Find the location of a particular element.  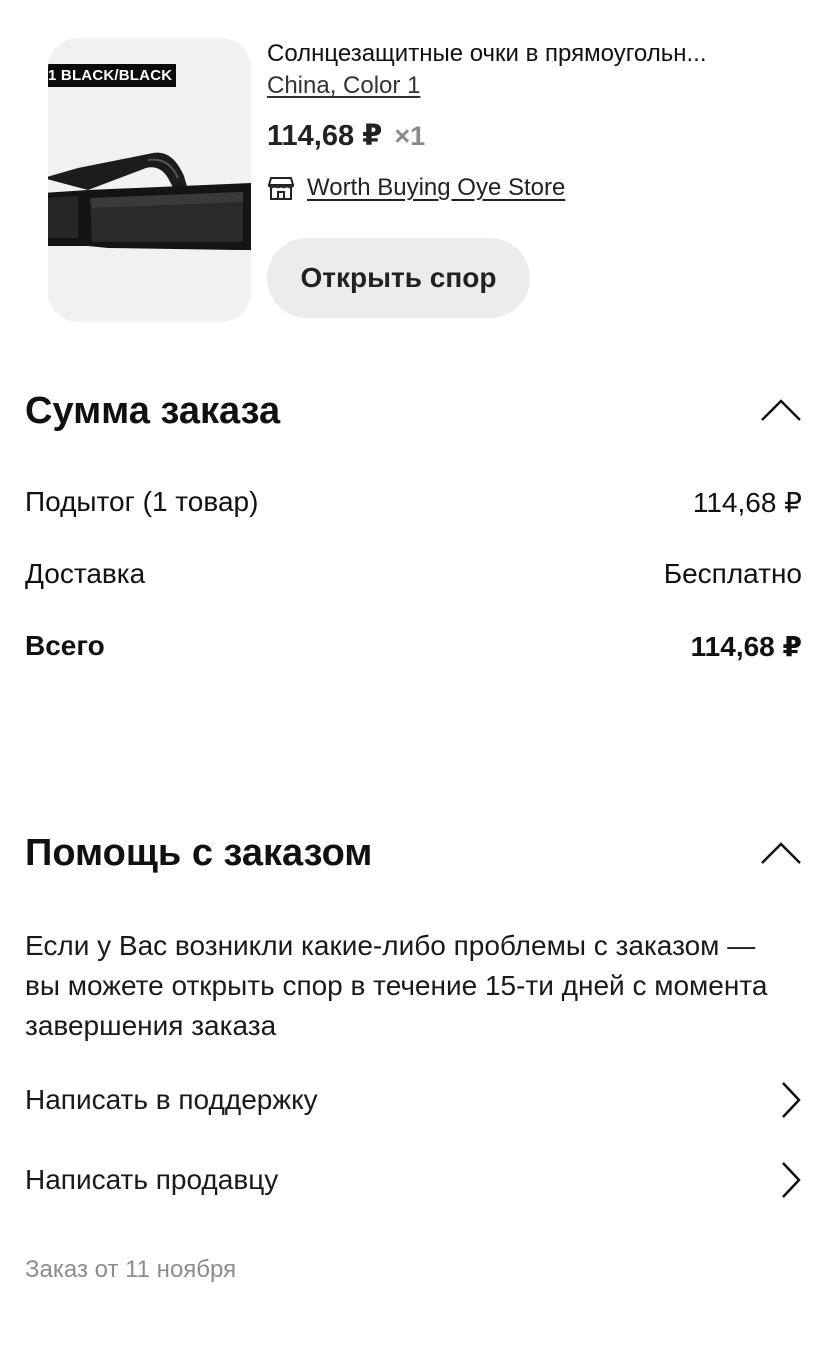

write-seller-label: Написать продавцу is located at coordinates (152, 1179).